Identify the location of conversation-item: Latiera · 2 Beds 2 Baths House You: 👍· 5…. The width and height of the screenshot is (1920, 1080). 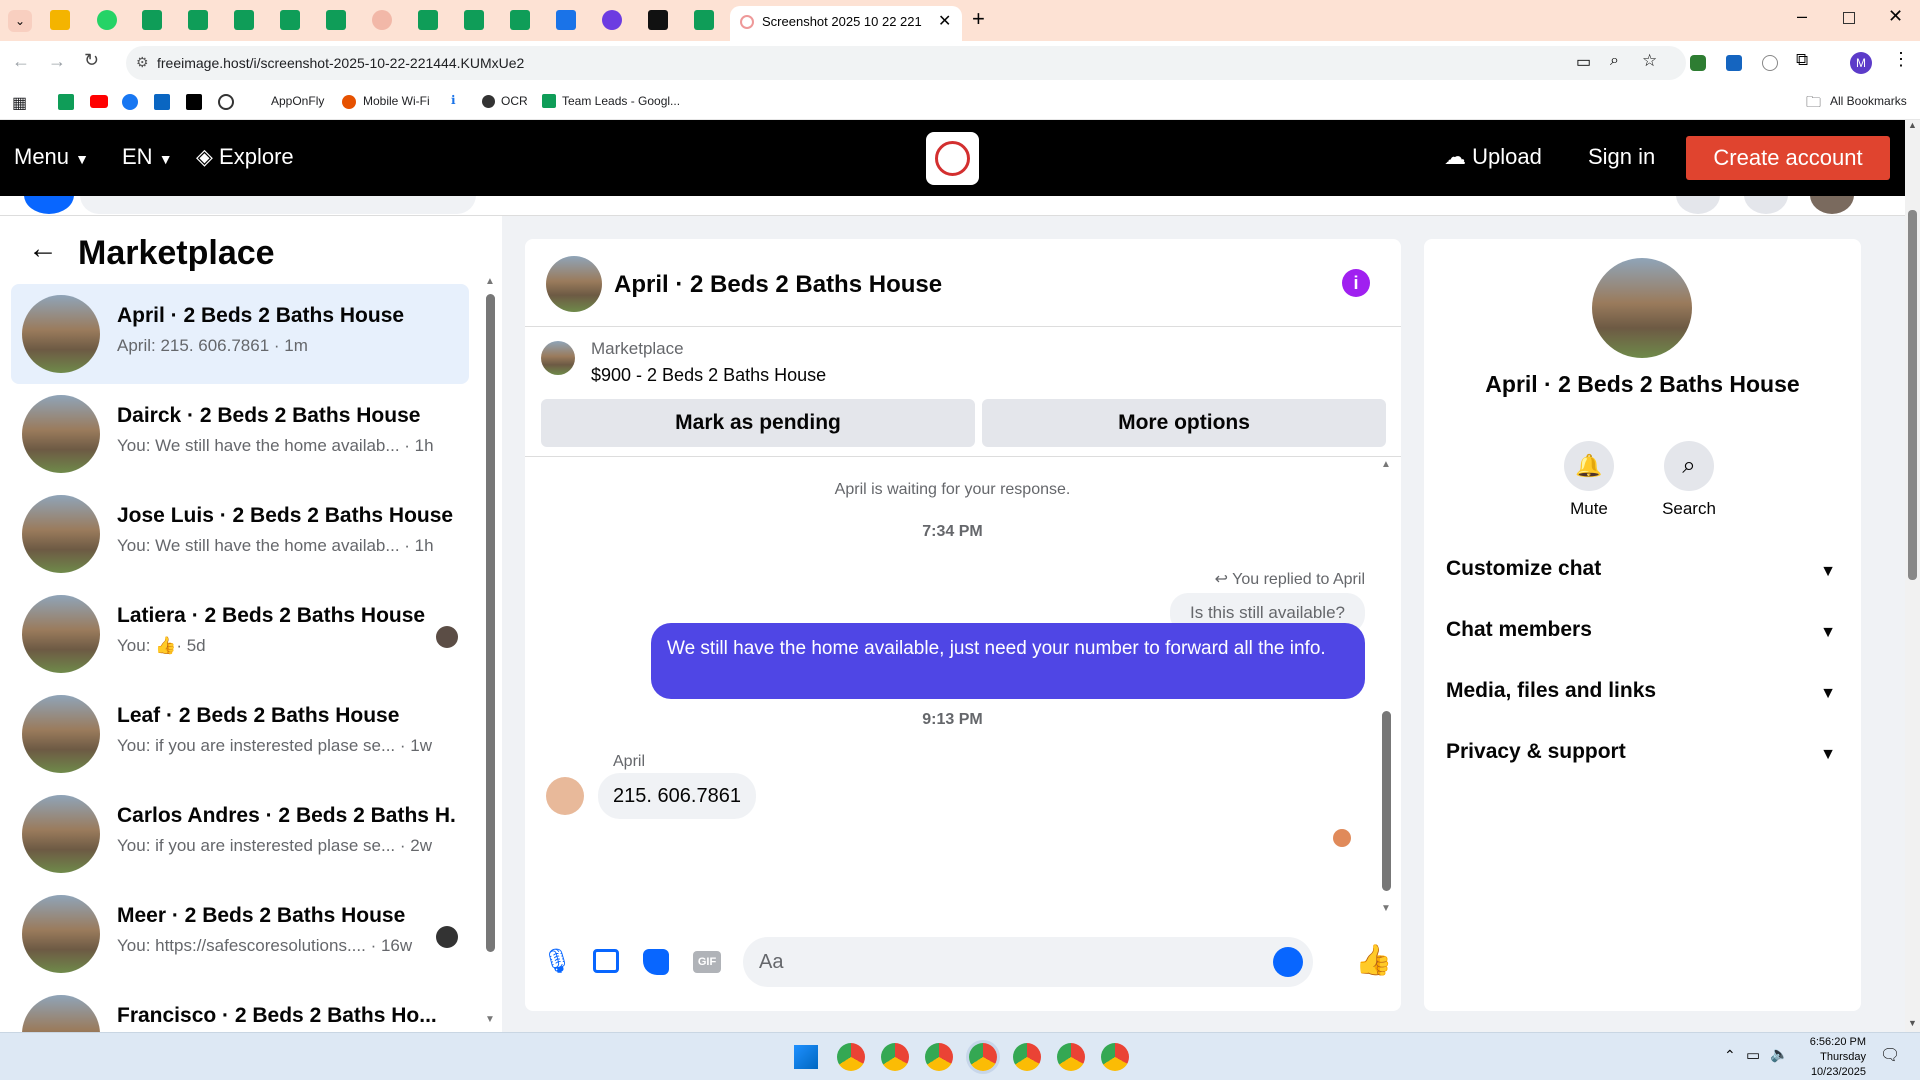
(240, 634).